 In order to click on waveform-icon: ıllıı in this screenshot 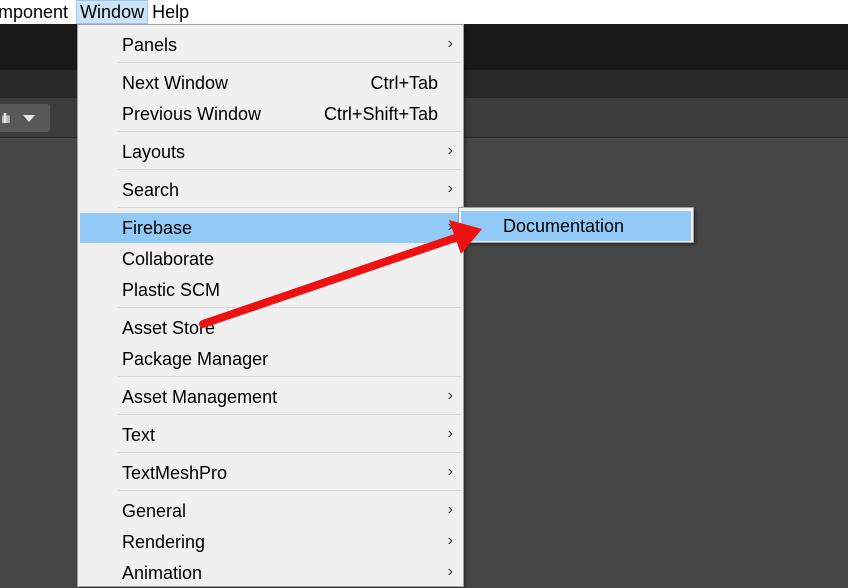, I will do `click(6, 118)`.